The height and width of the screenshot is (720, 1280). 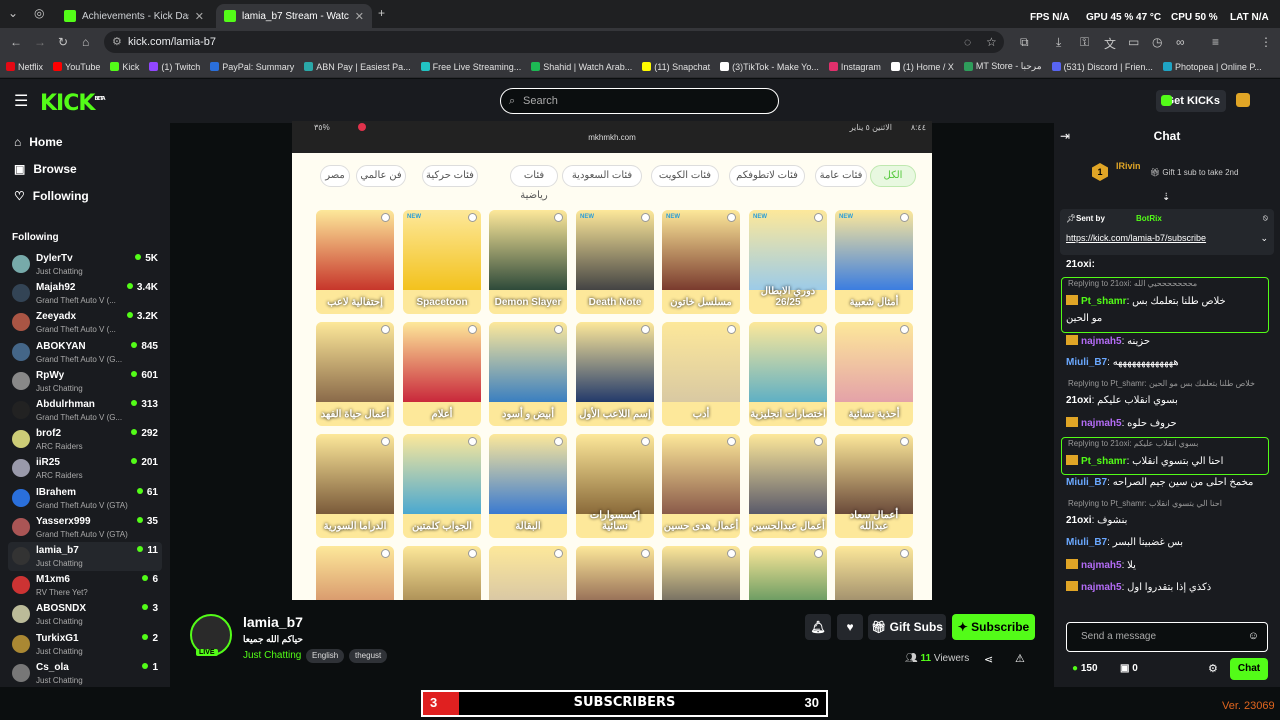 I want to click on category-card: إسم اللاعب الأول, so click(x=615, y=374).